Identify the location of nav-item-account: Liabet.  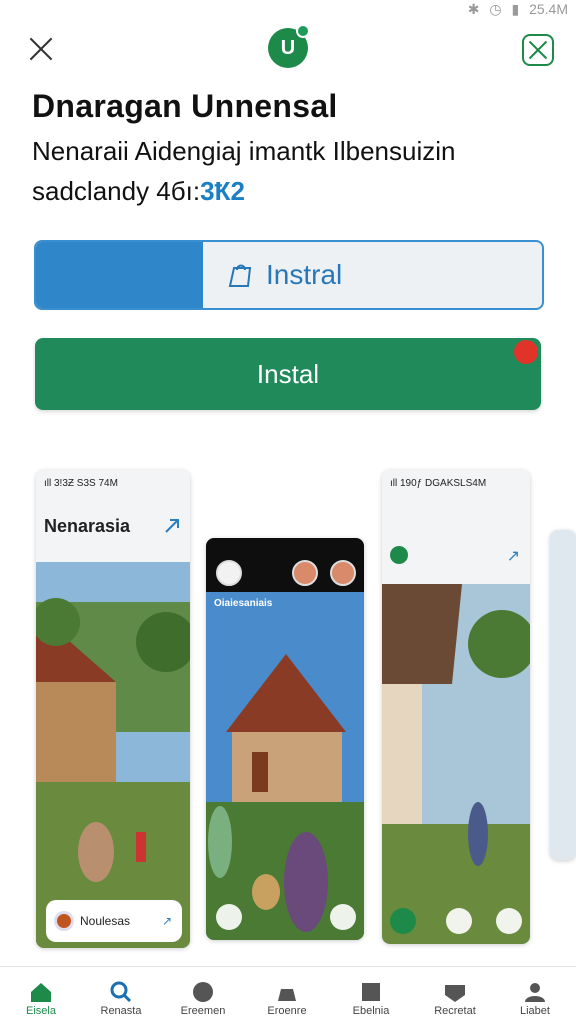
(535, 995).